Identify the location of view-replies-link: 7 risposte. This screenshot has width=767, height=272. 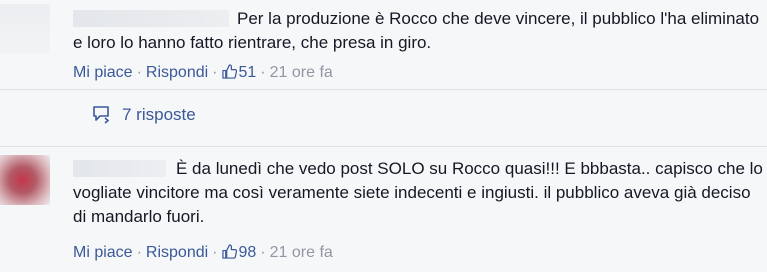
(144, 116).